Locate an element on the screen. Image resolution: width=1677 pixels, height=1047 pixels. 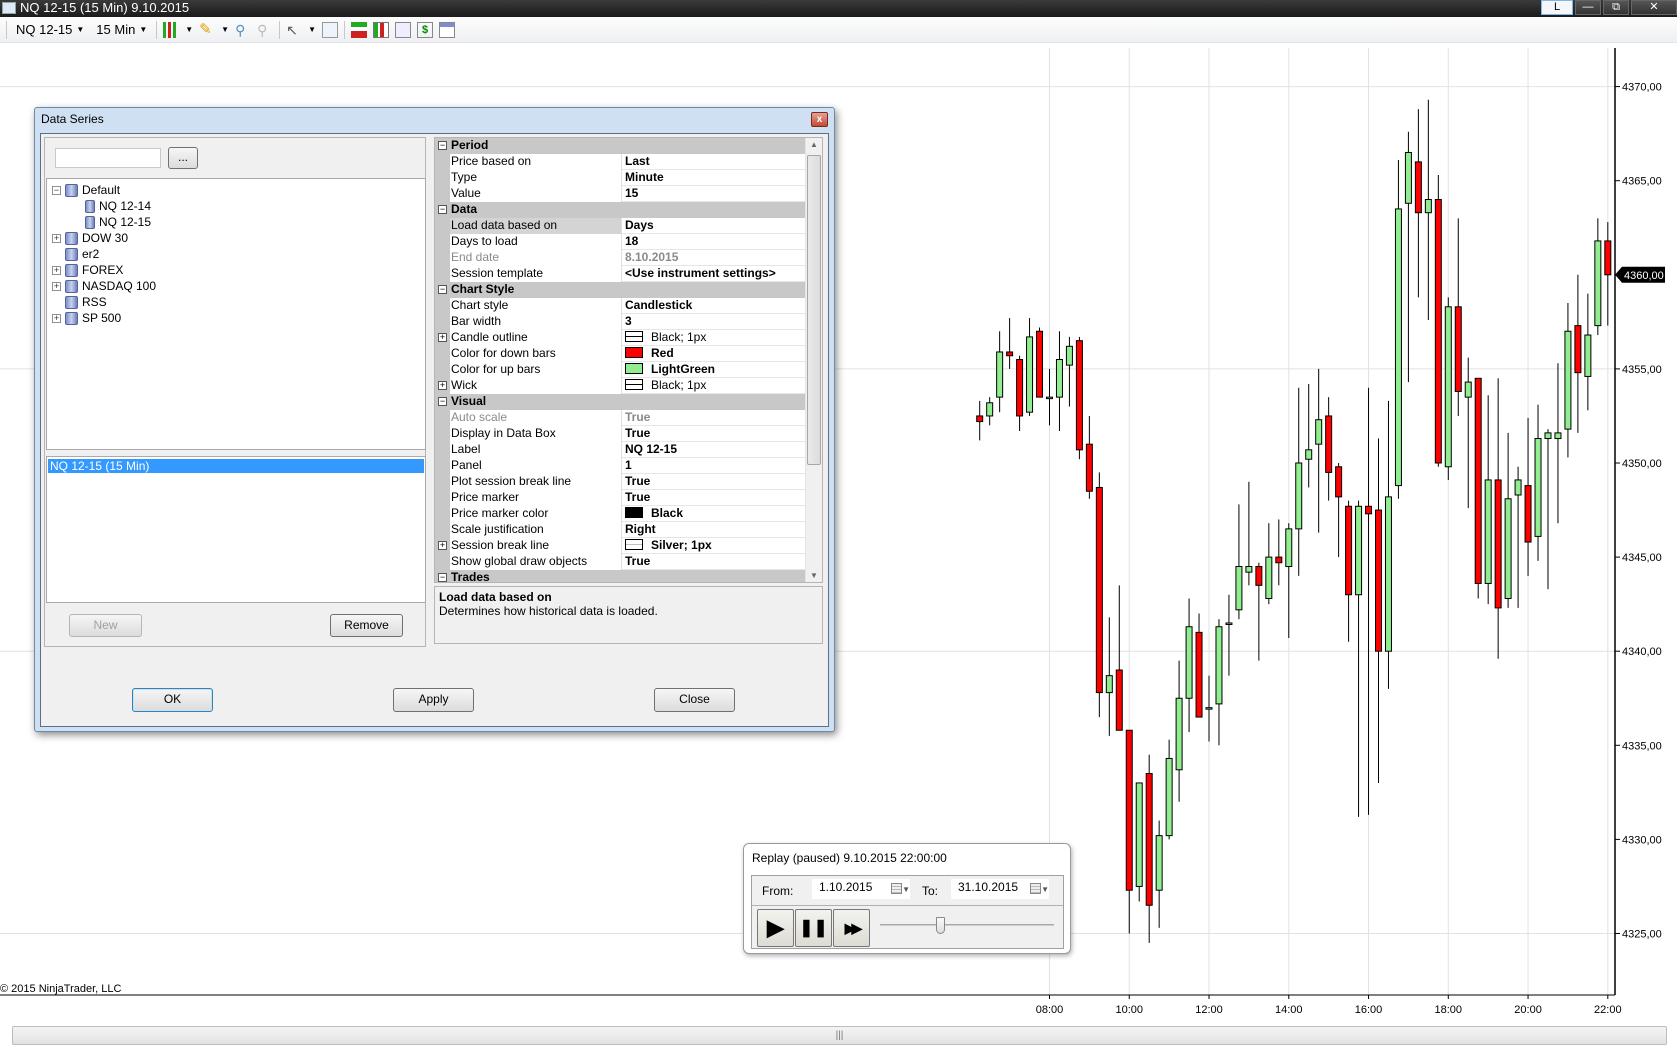
property-value: 1 is located at coordinates (714, 465).